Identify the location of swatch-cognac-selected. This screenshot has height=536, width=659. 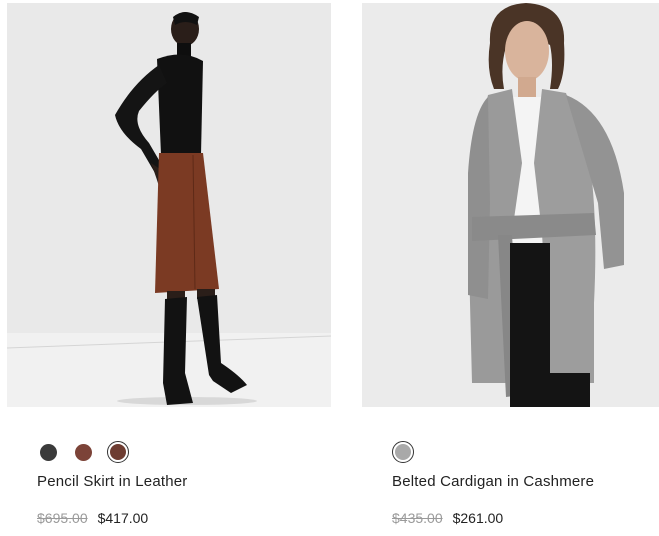
(118, 452).